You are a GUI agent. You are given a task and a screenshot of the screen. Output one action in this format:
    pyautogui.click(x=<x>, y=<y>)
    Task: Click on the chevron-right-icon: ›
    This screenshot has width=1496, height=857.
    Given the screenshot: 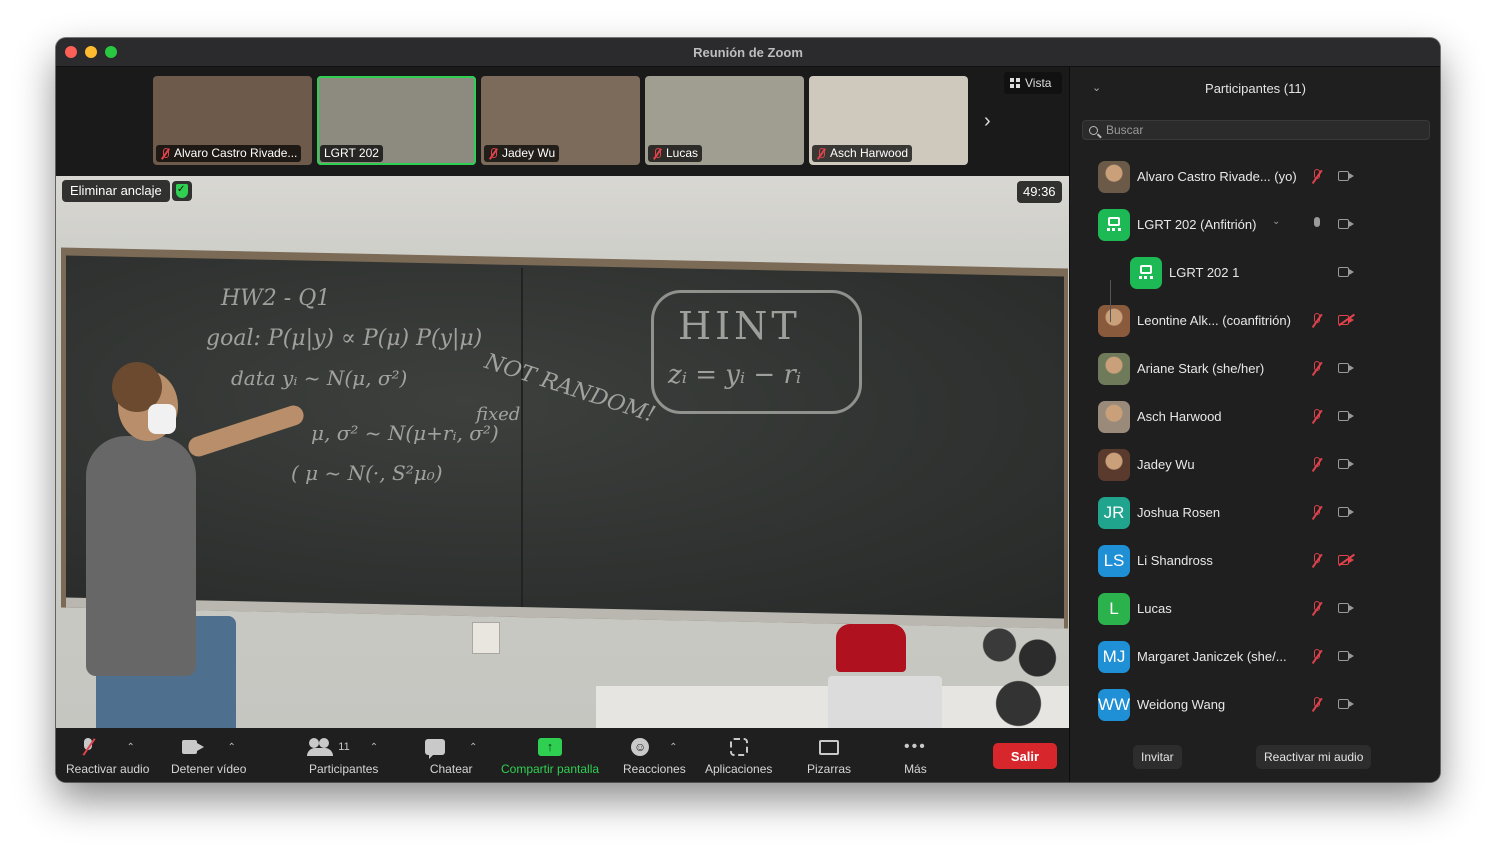 What is the action you would take?
    pyautogui.click(x=987, y=121)
    